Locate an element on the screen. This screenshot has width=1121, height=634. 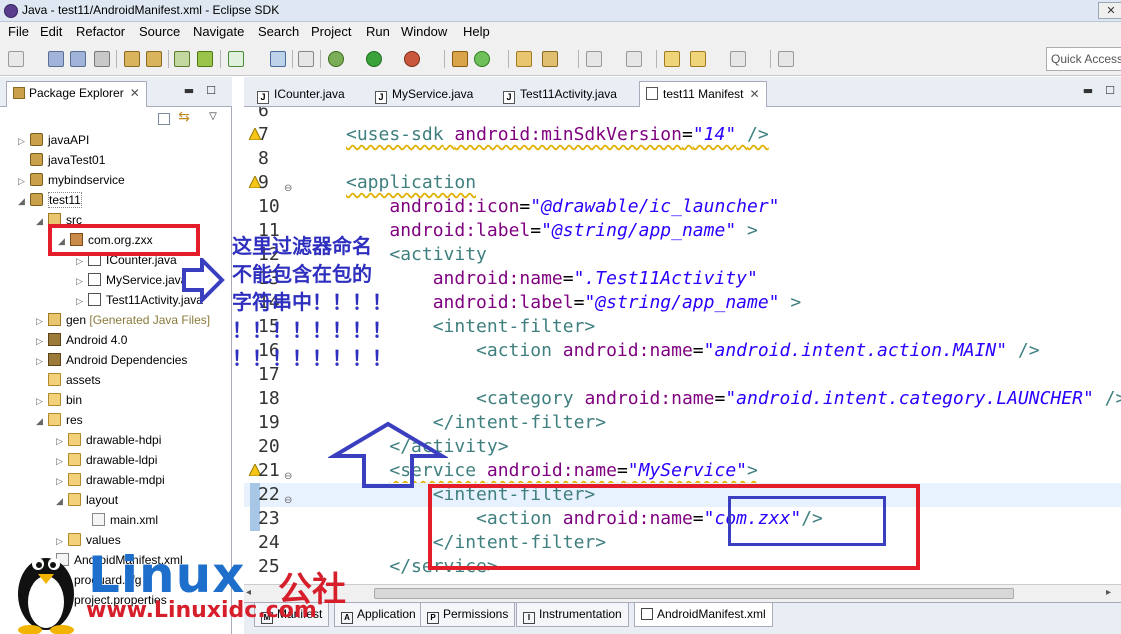
skip-breakpoints-icon is located at coordinates (306, 59).